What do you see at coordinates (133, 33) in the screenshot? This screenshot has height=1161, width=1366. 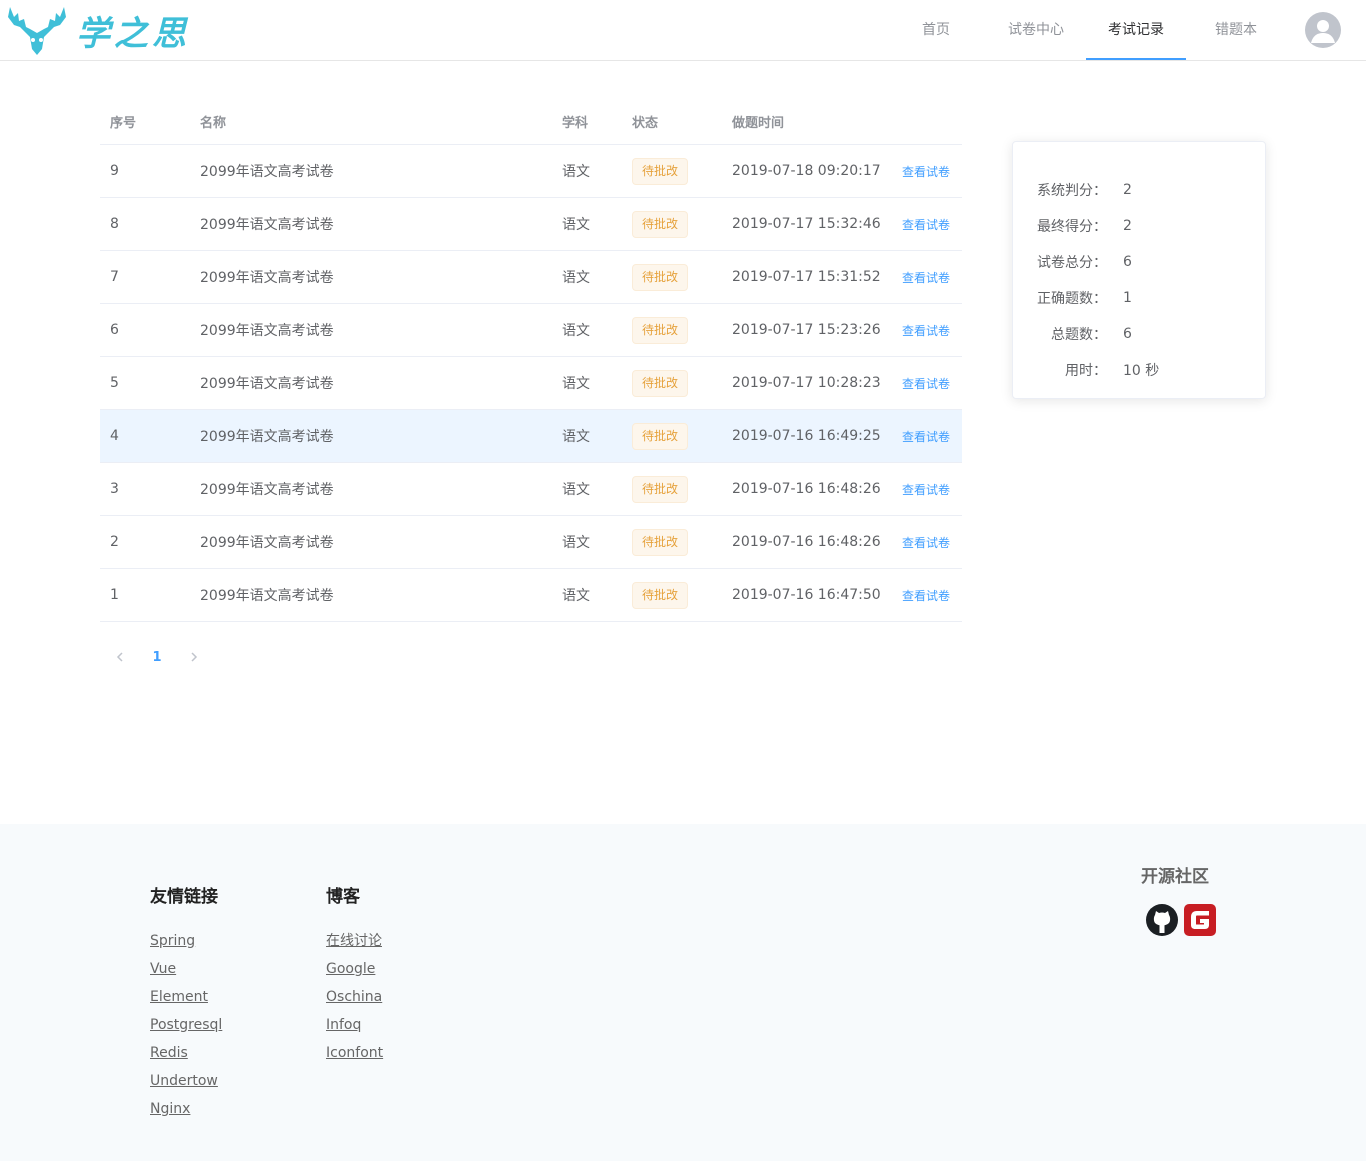 I see `logo-text: 学之思` at bounding box center [133, 33].